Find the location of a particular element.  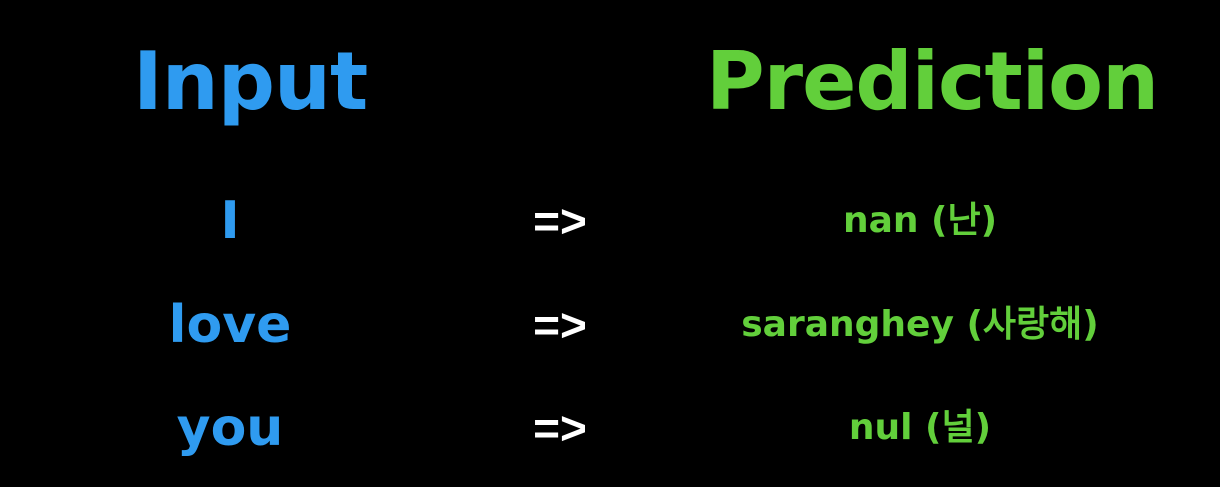

prediction-word: nan (난) is located at coordinates (920, 220).